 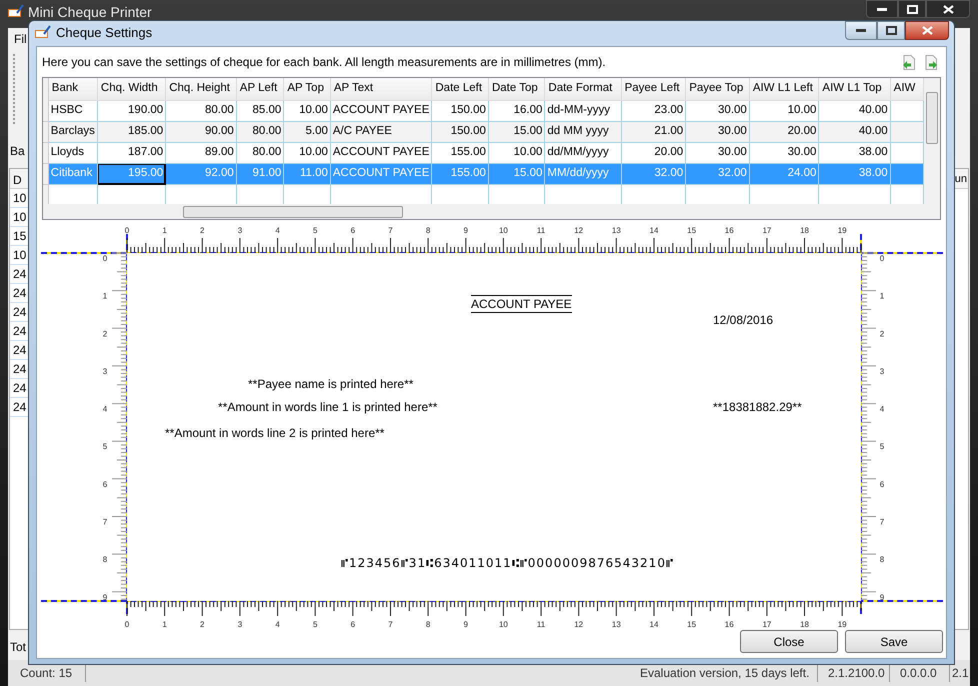 What do you see at coordinates (131, 131) in the screenshot?
I see `table-cell: 185.00` at bounding box center [131, 131].